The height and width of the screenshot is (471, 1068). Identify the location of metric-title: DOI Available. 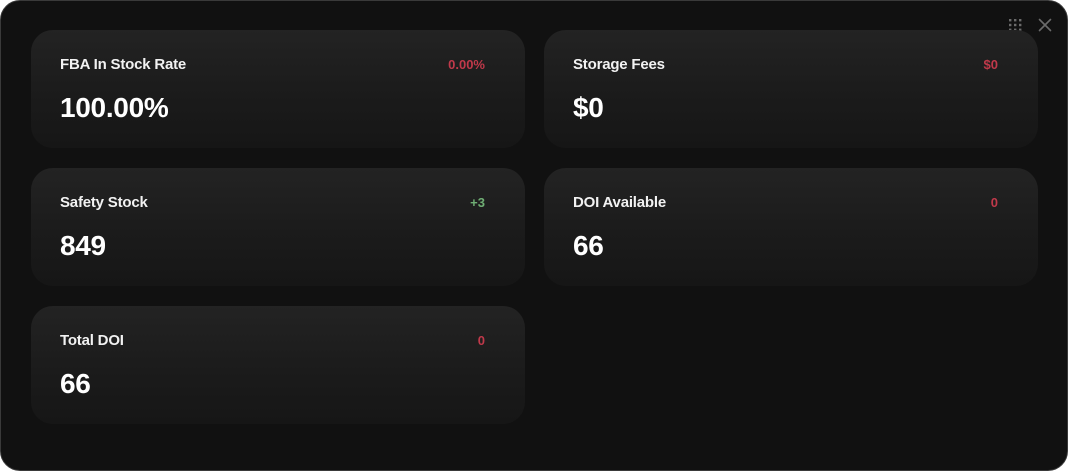
(619, 202).